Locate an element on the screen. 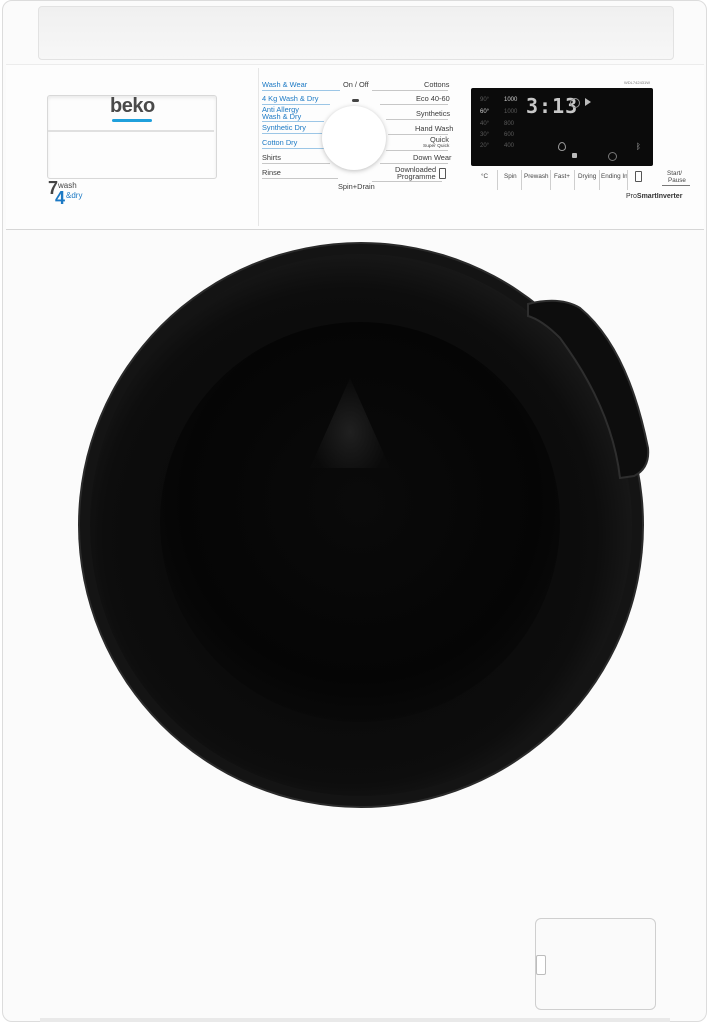  programme-anti-allergy-sub: Wash & Dry is located at coordinates (281, 117).